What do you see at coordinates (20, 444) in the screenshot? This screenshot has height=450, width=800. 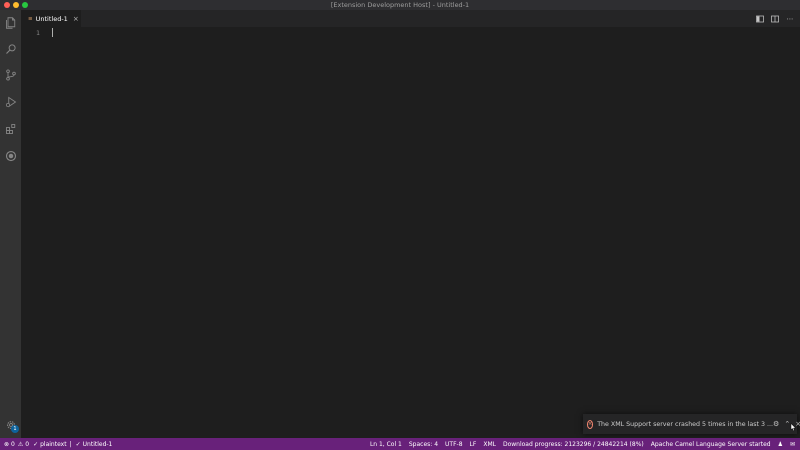 I see `warning-icon: ⚠` at bounding box center [20, 444].